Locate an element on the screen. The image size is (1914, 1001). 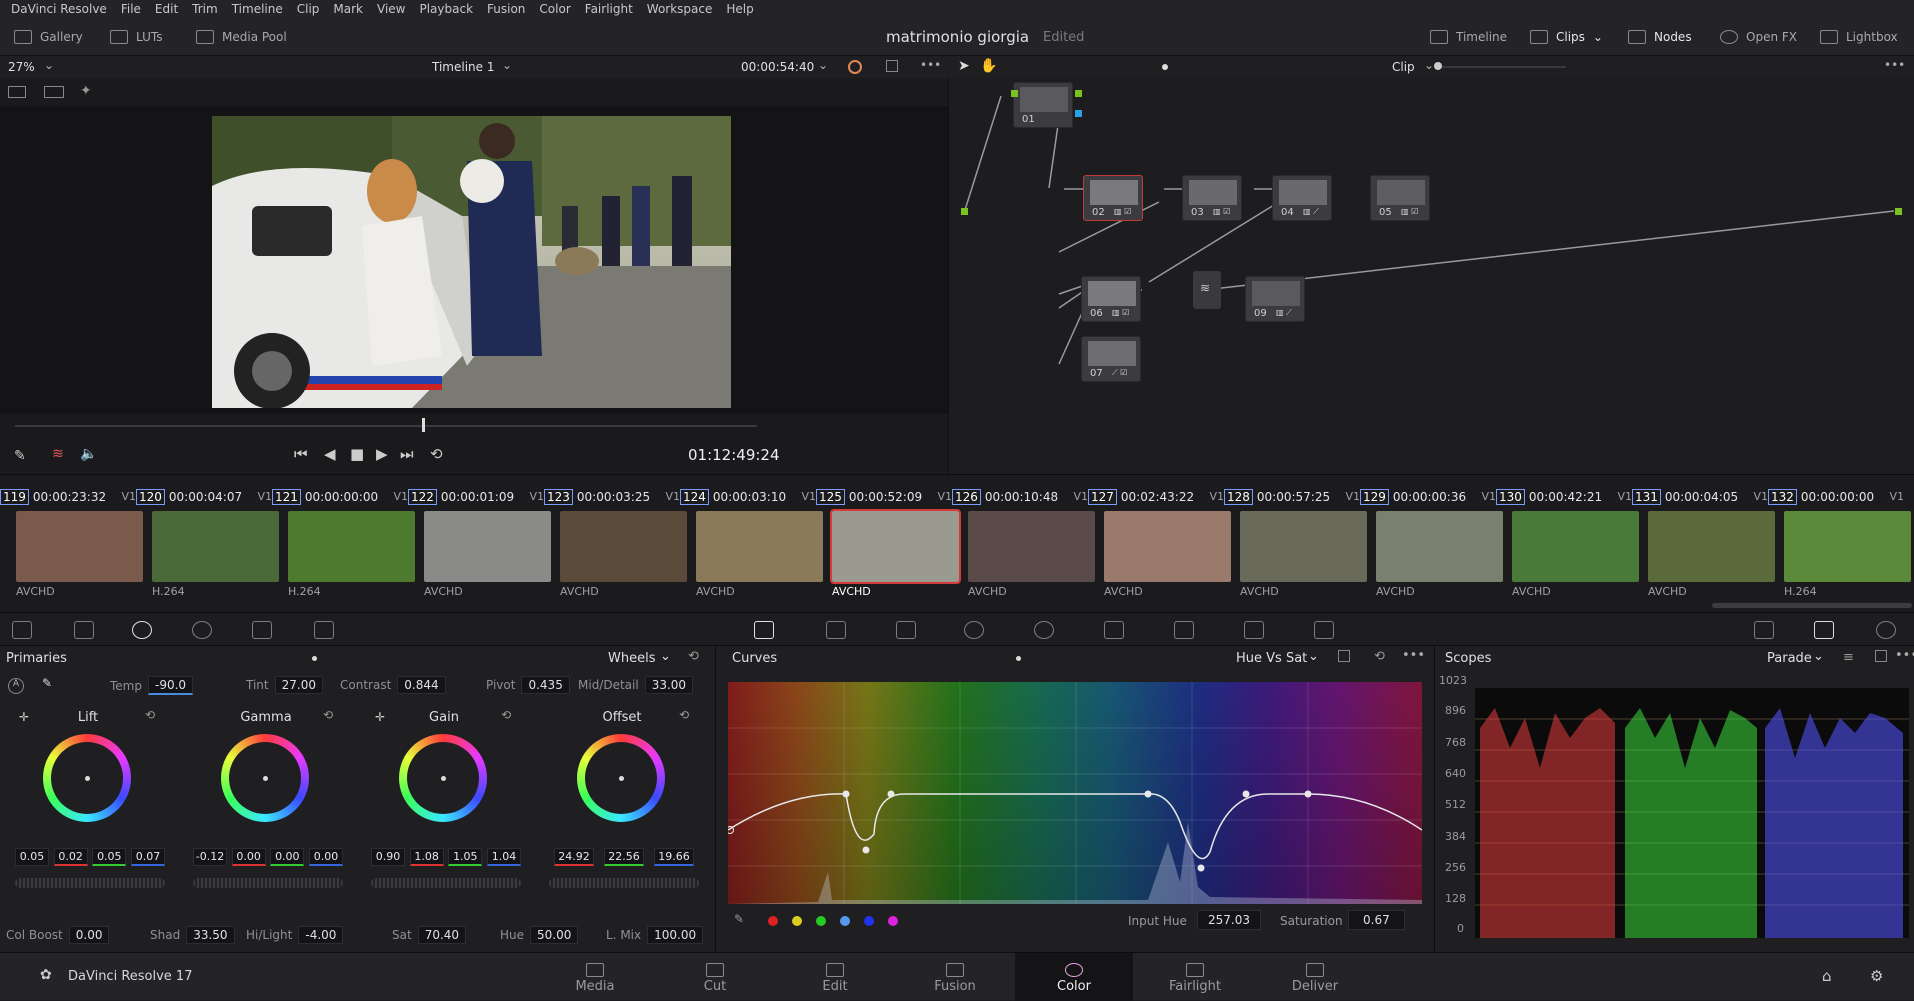
rgb-mixer-icon is located at coordinates (262, 630).